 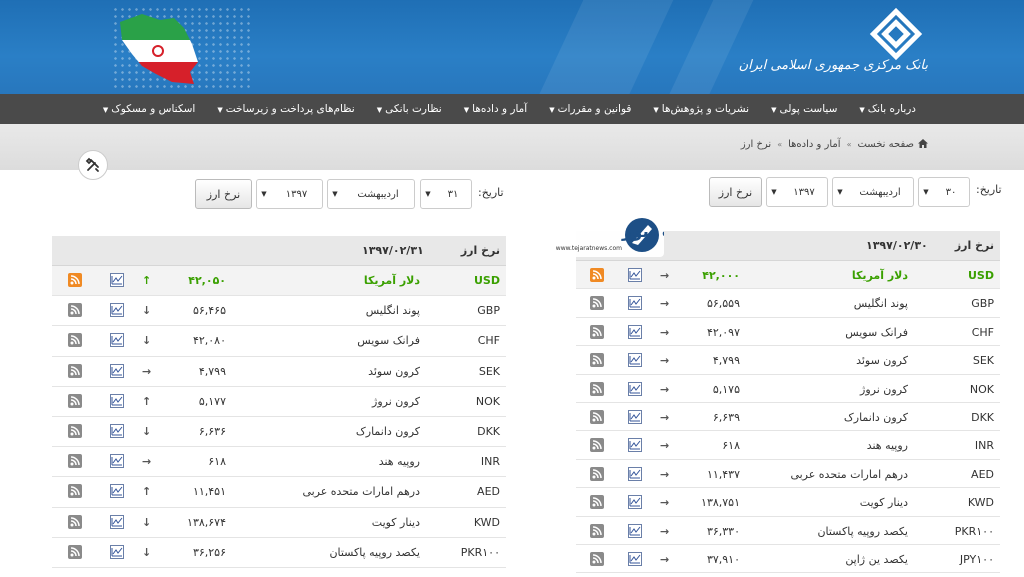 What do you see at coordinates (735, 192) in the screenshot?
I see `exchange-rate-button-right: نرخ ارز` at bounding box center [735, 192].